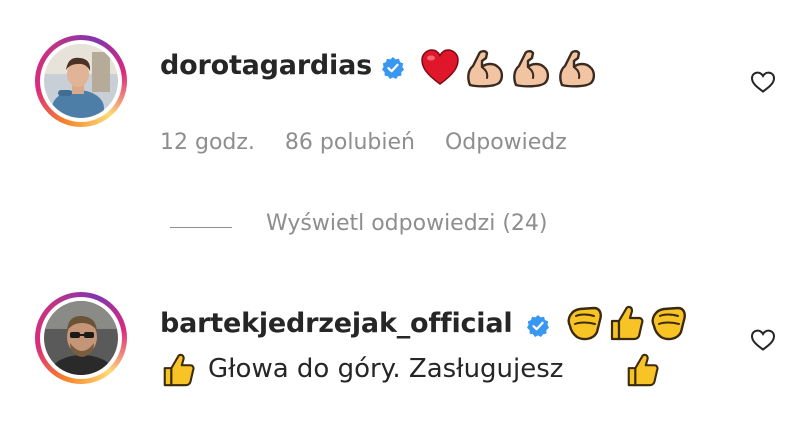  What do you see at coordinates (266, 65) in the screenshot?
I see `comment-username: dorotagardias` at bounding box center [266, 65].